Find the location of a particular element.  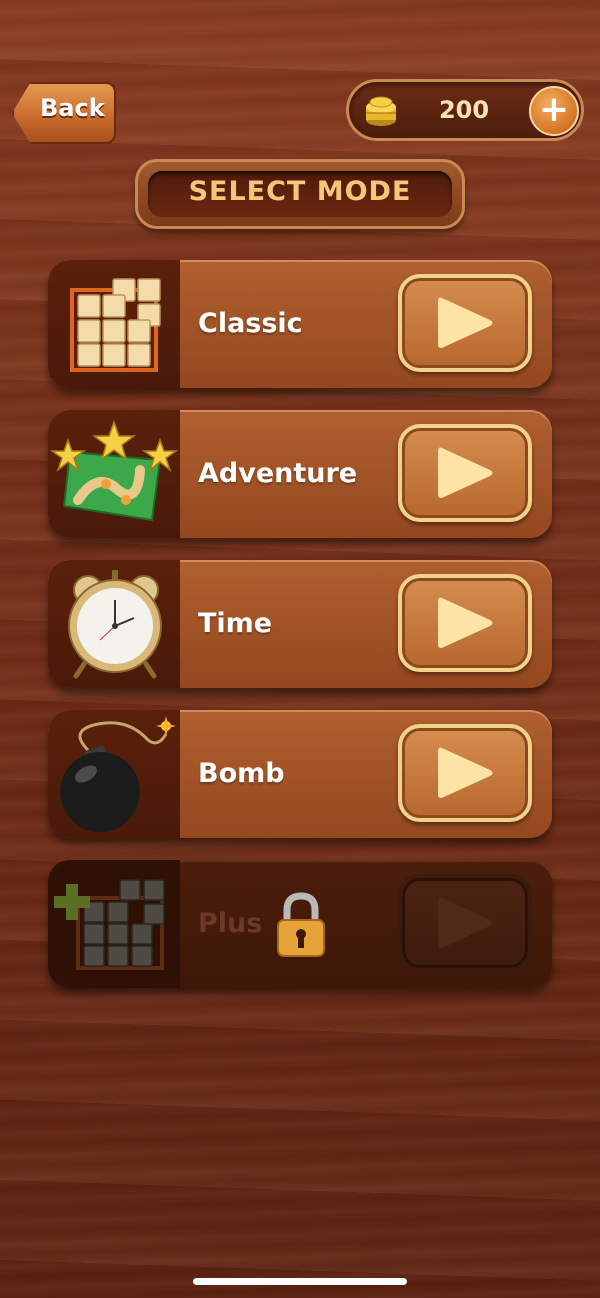

mode-row-adventure: Adventure is located at coordinates (300, 474).